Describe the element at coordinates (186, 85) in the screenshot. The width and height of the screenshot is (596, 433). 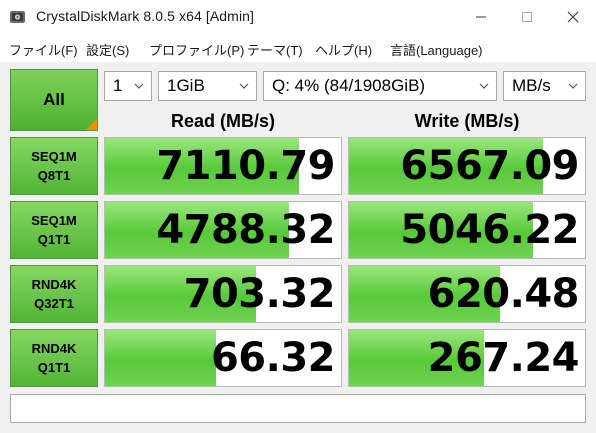
I see `test-size-value: 1GiB` at that location.